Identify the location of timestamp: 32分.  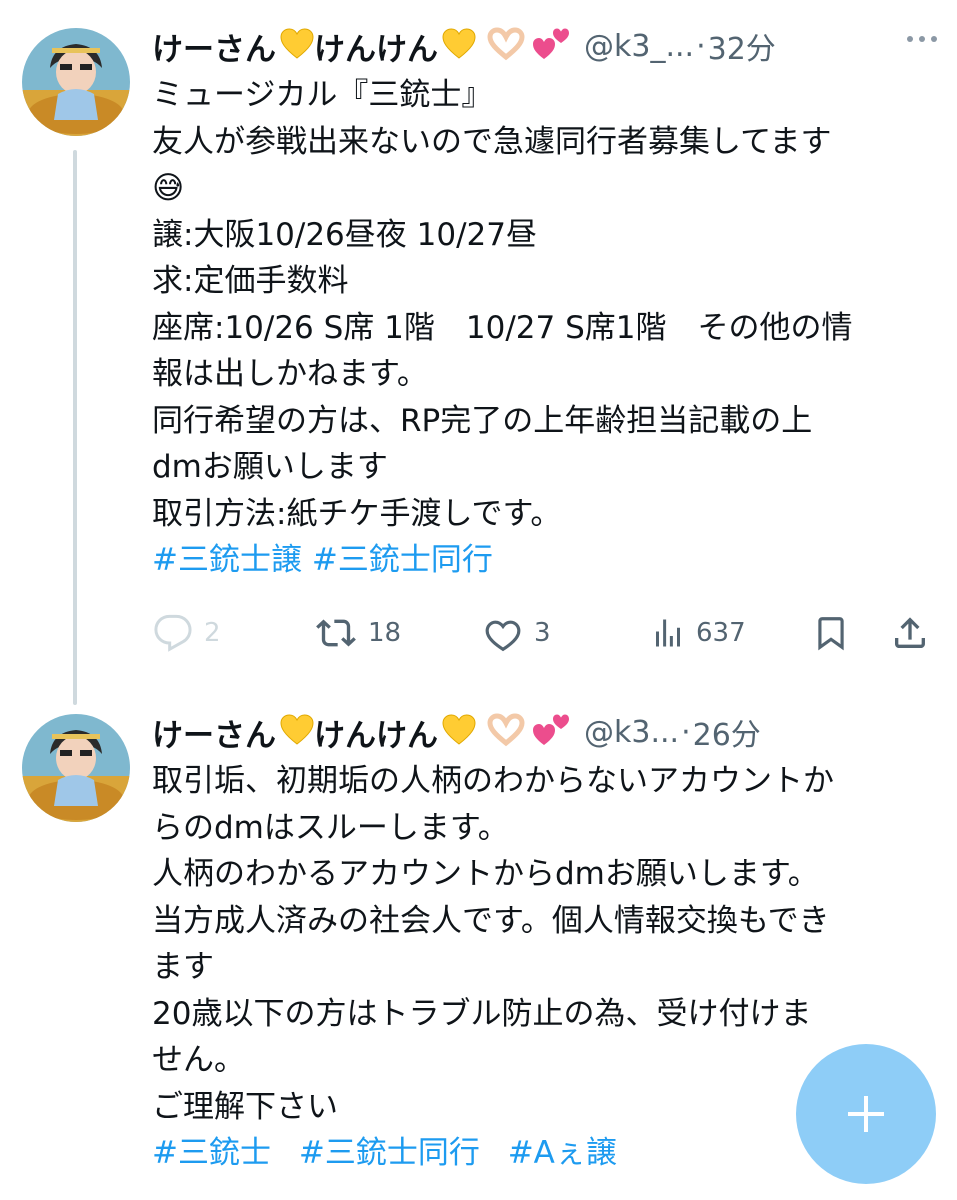
(742, 46).